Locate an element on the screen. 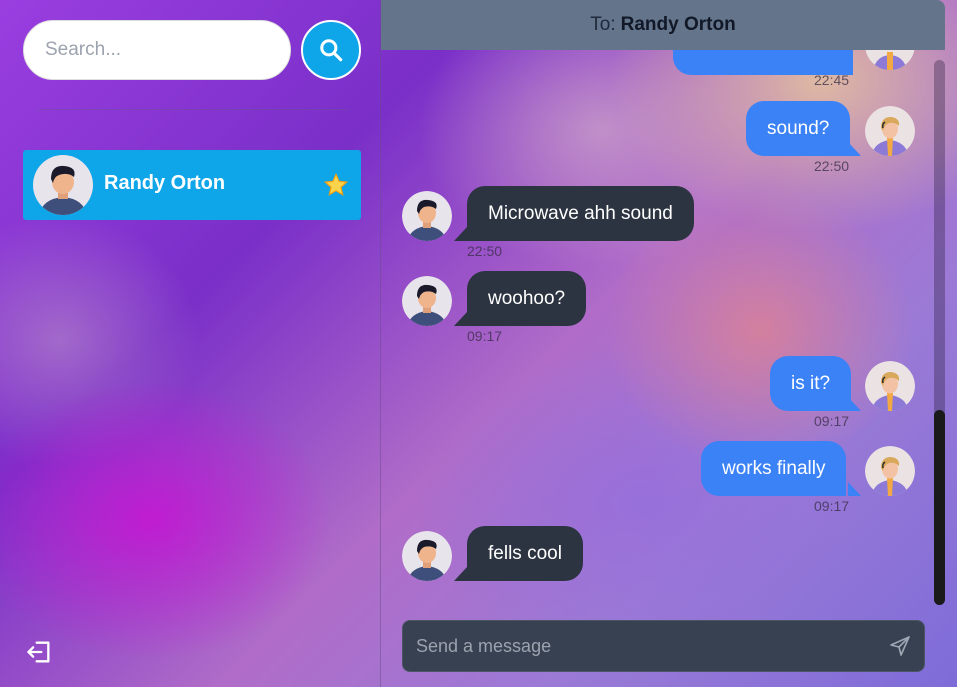 This screenshot has width=957, height=687. message-input is located at coordinates (638, 646).